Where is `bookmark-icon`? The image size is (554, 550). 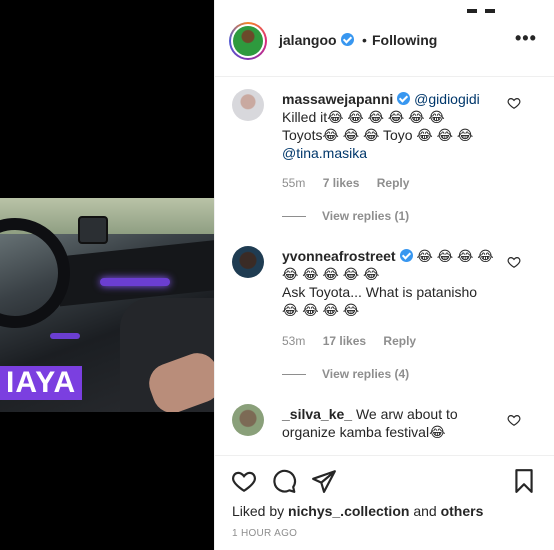 bookmark-icon is located at coordinates (524, 481).